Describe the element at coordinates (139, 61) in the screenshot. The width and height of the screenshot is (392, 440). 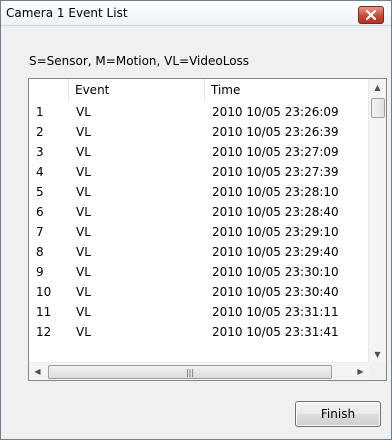
I see `event-legend: S=Sensor, M=Motion, VL=VideoLoss` at that location.